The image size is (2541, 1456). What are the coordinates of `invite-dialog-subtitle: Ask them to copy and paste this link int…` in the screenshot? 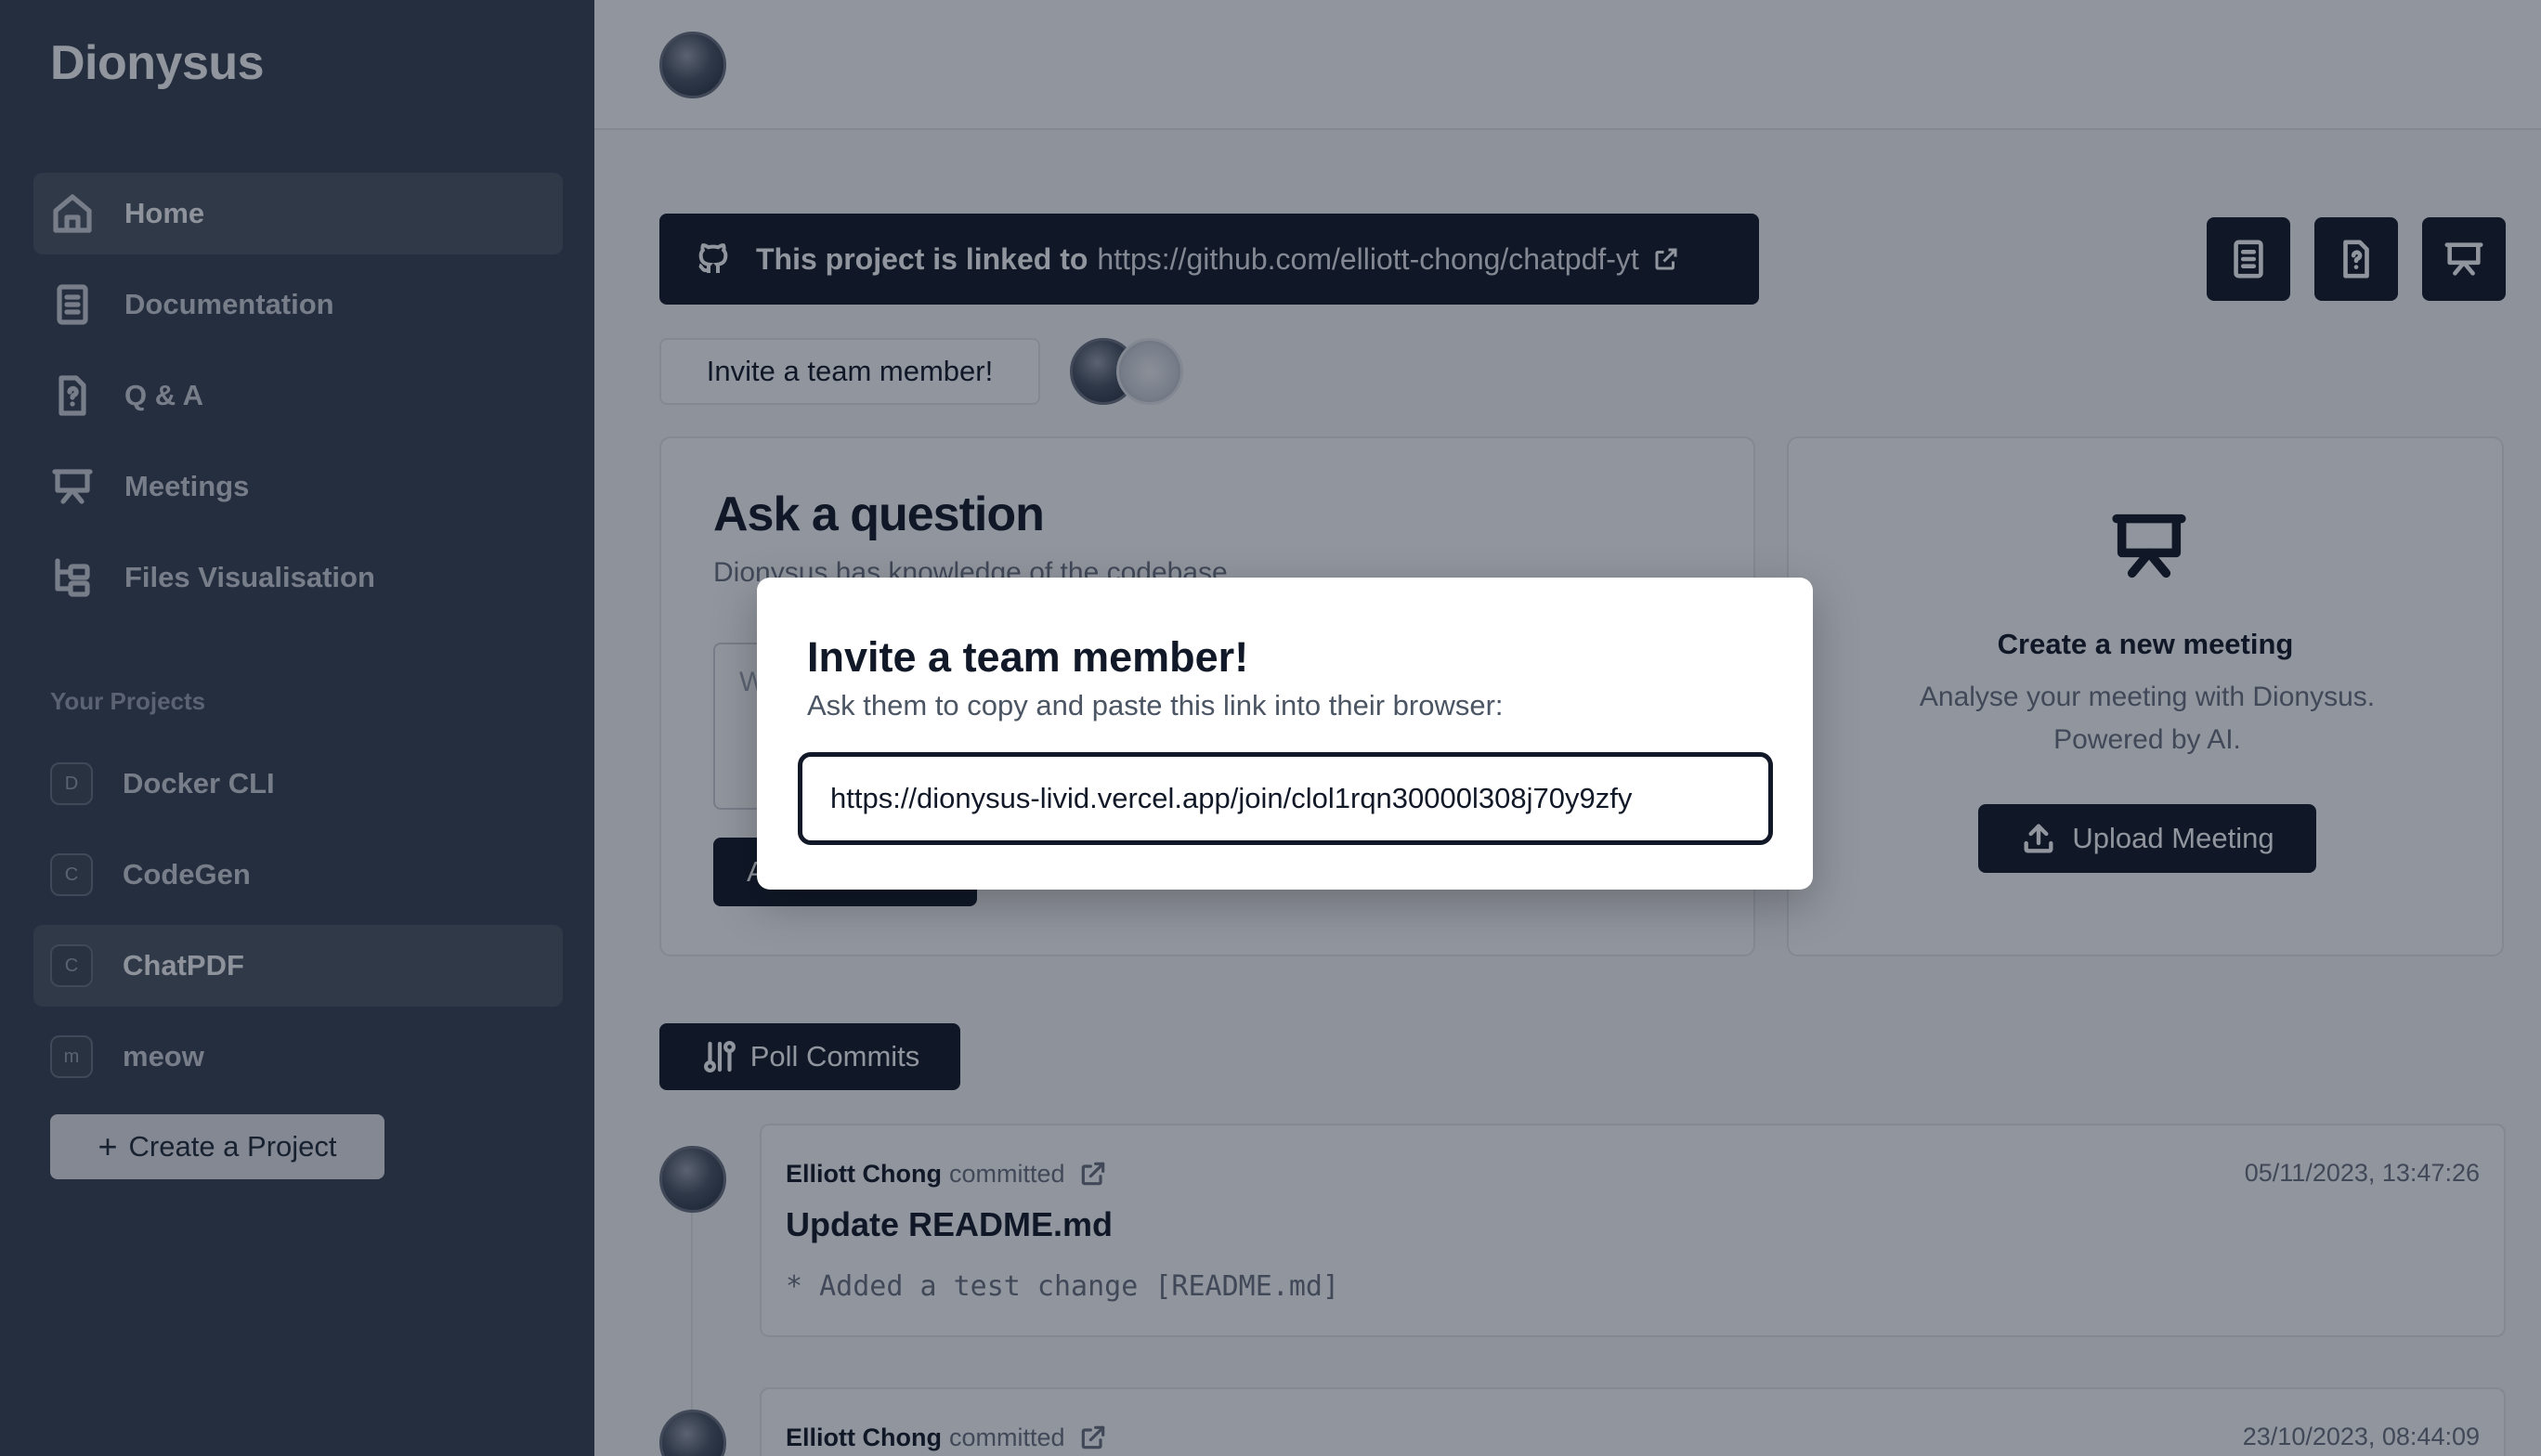 It's located at (1155, 705).